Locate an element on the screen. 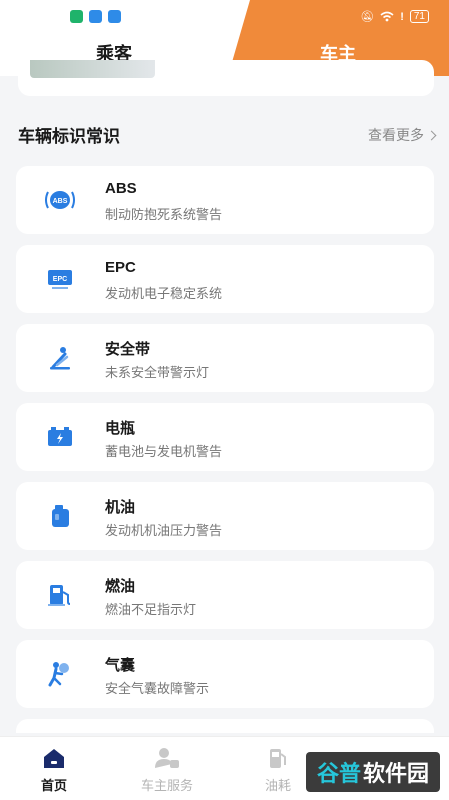 Image resolution: width=449 pixels, height=800 pixels. app-notification-icon is located at coordinates (76, 16).